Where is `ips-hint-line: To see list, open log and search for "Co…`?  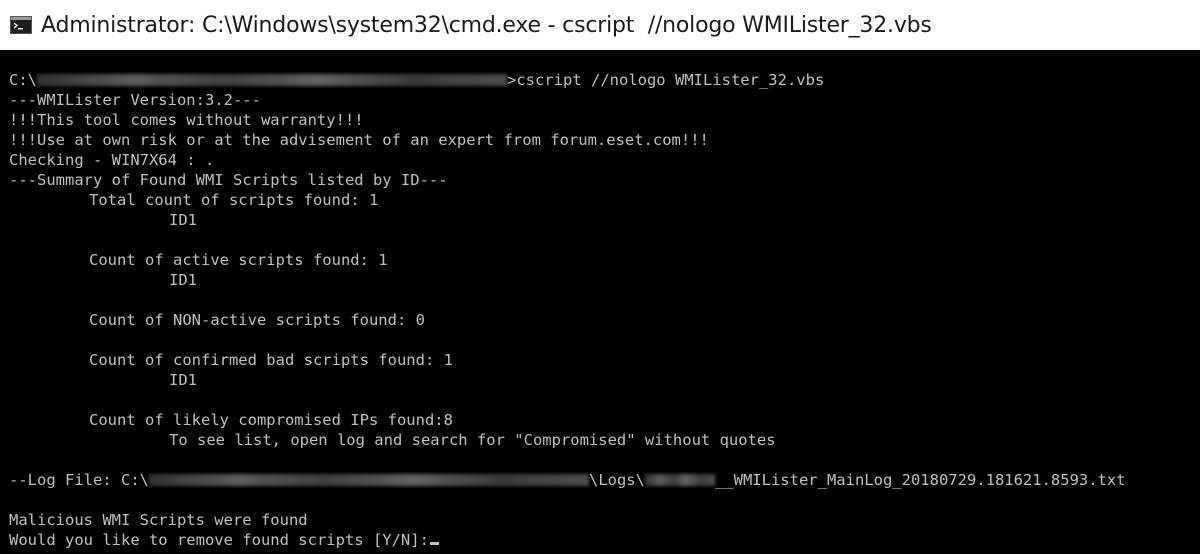
ips-hint-line: To see list, open log and search for "Co… is located at coordinates (472, 440).